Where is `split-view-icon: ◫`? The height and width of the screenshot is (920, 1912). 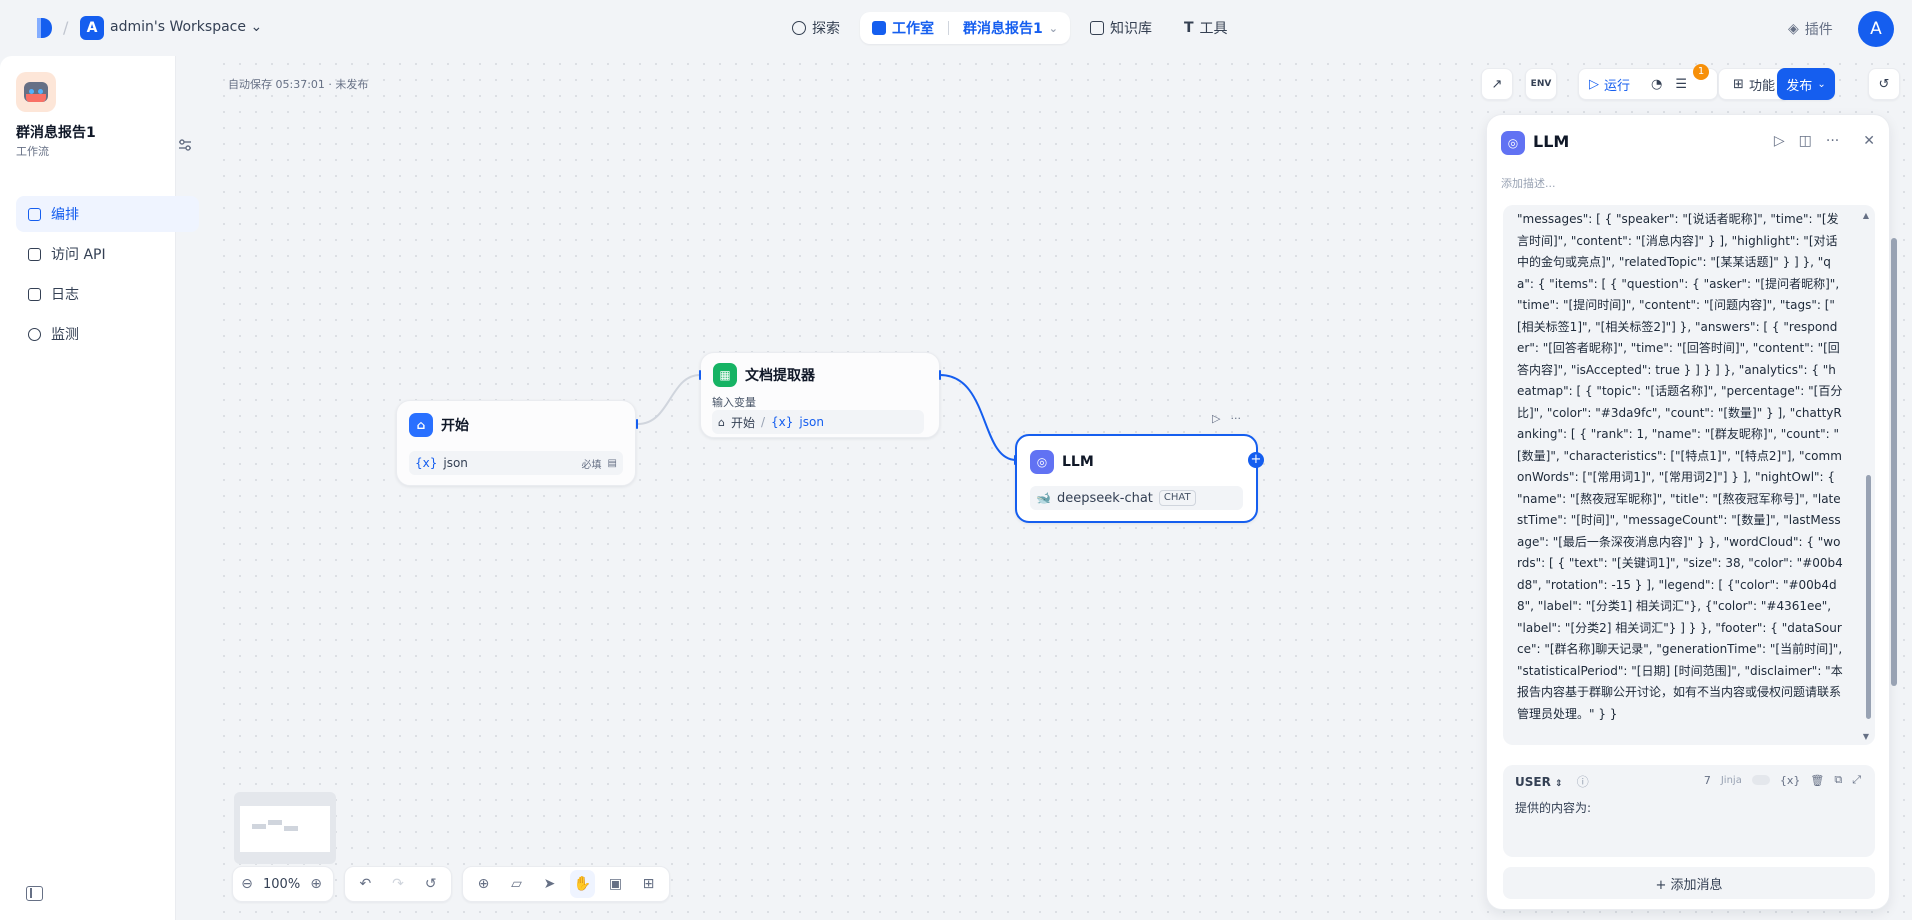 split-view-icon: ◫ is located at coordinates (1805, 141).